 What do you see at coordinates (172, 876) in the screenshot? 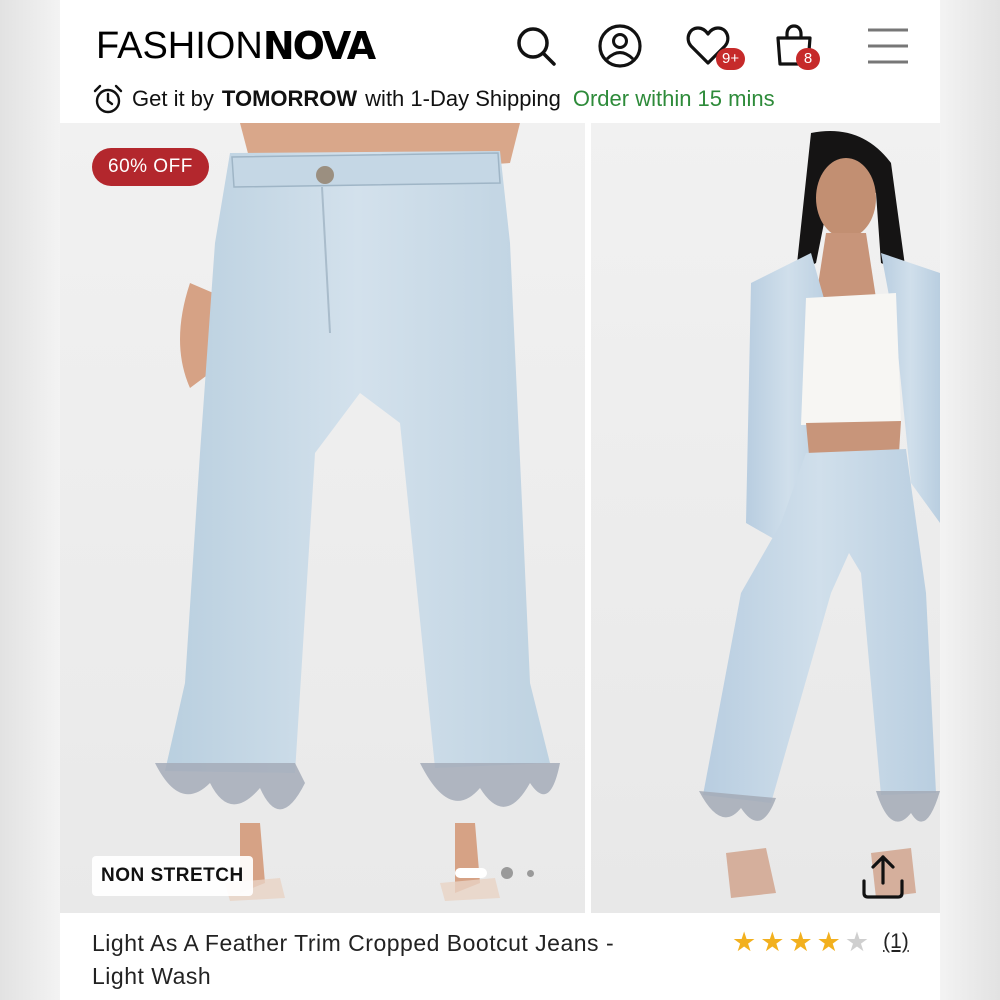
I see `non-stretch-tag: NON STRETCH` at bounding box center [172, 876].